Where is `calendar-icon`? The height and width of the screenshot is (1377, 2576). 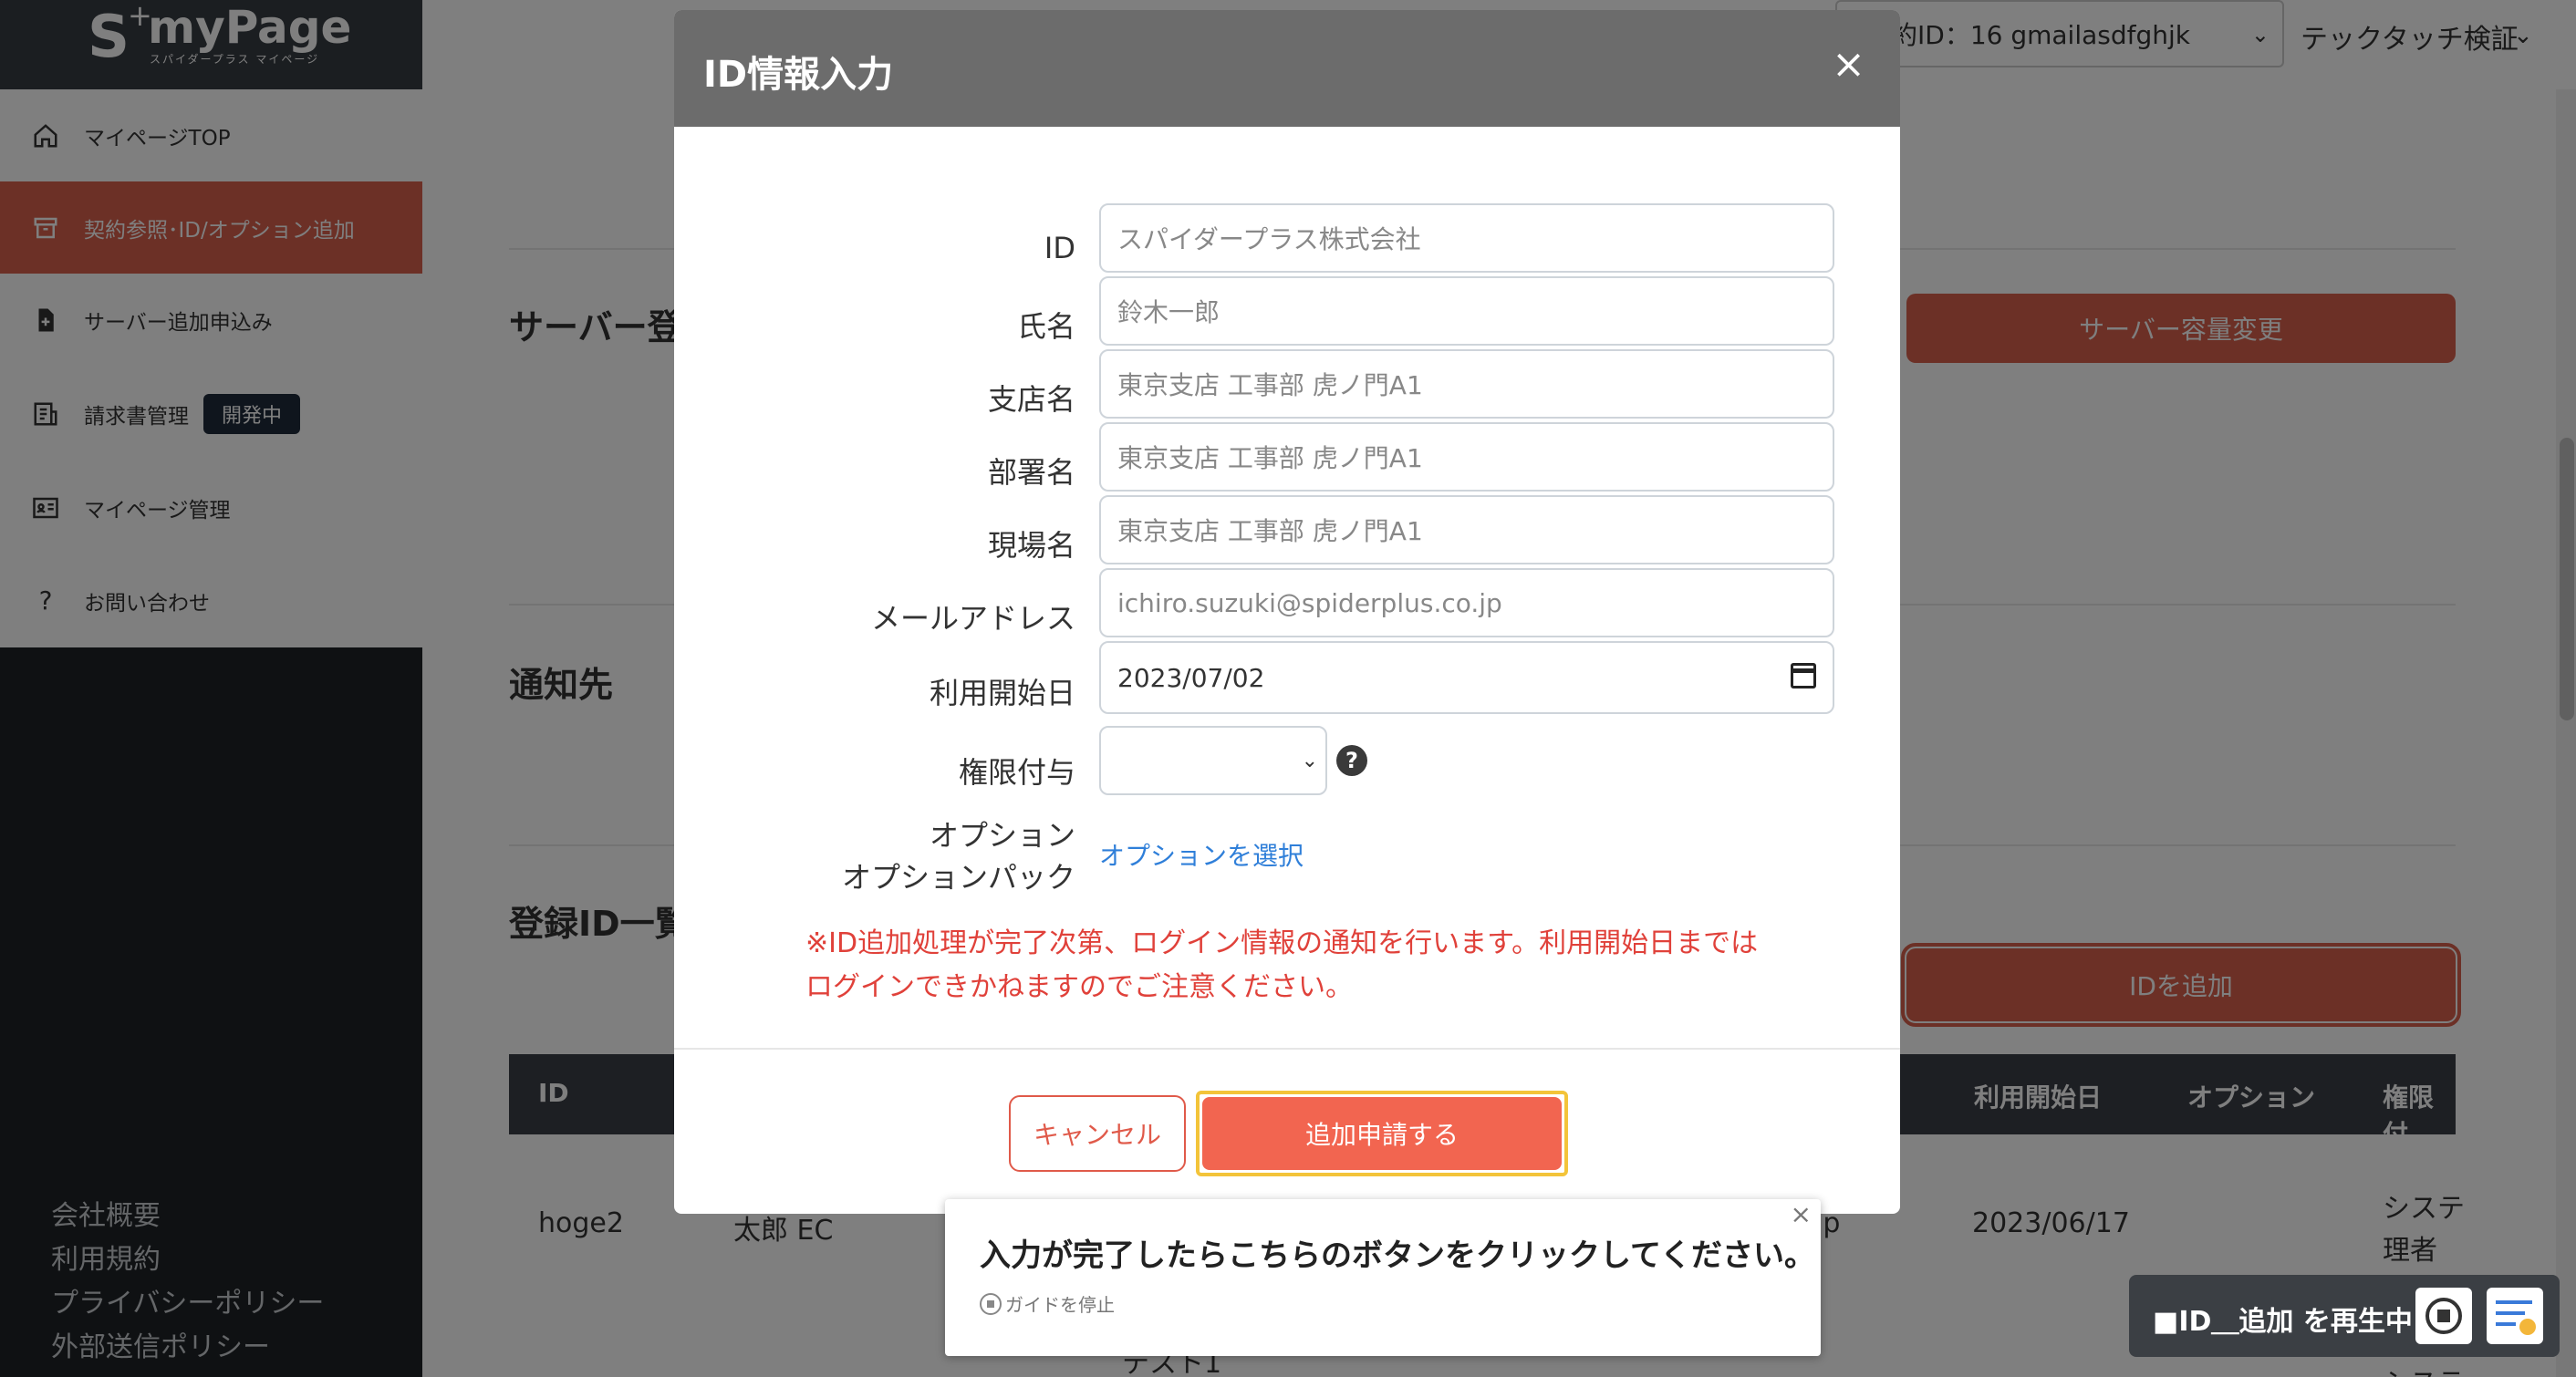 calendar-icon is located at coordinates (1803, 676).